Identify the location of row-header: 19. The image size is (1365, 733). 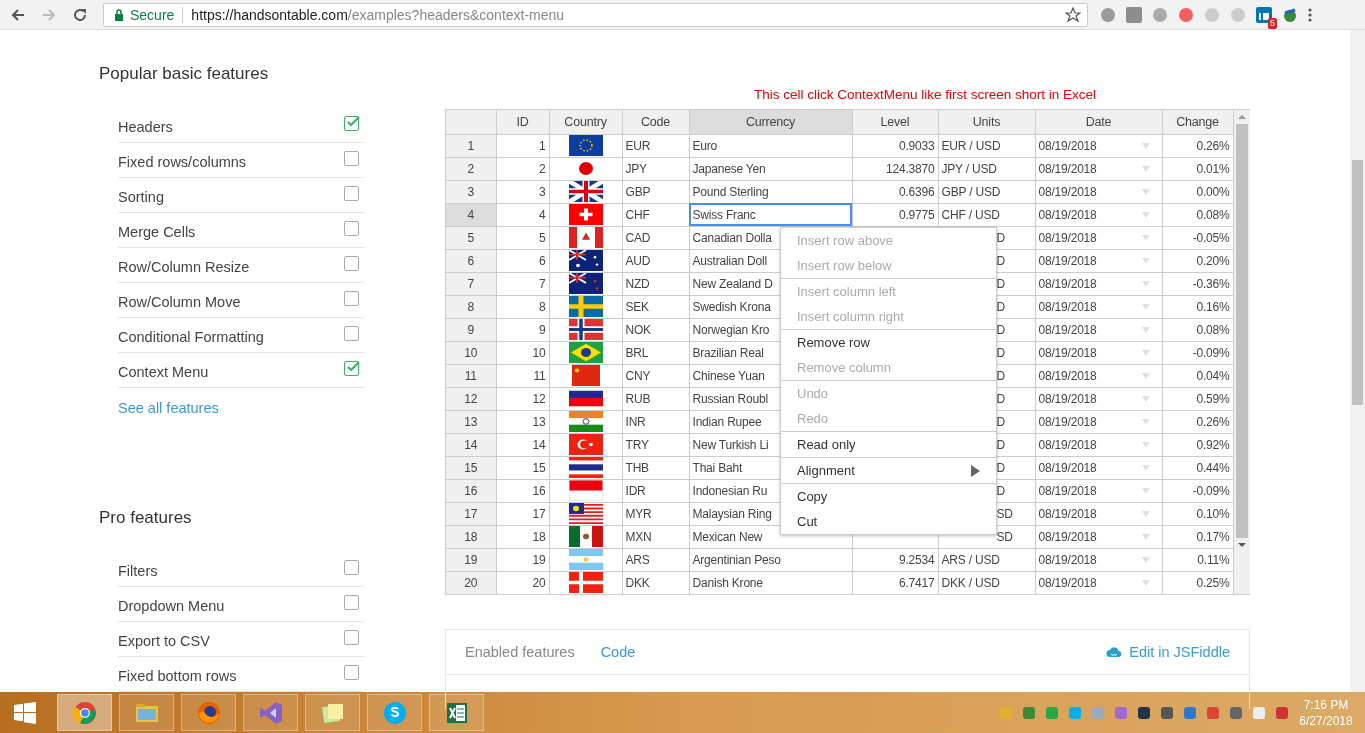
(471, 559).